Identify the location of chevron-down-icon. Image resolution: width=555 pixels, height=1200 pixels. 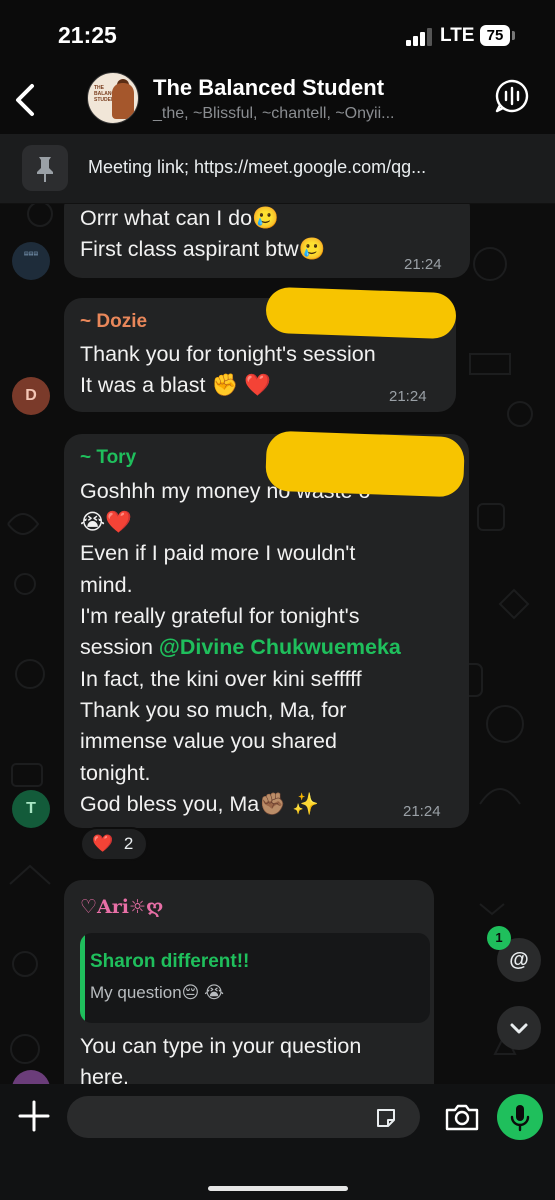
(519, 1028).